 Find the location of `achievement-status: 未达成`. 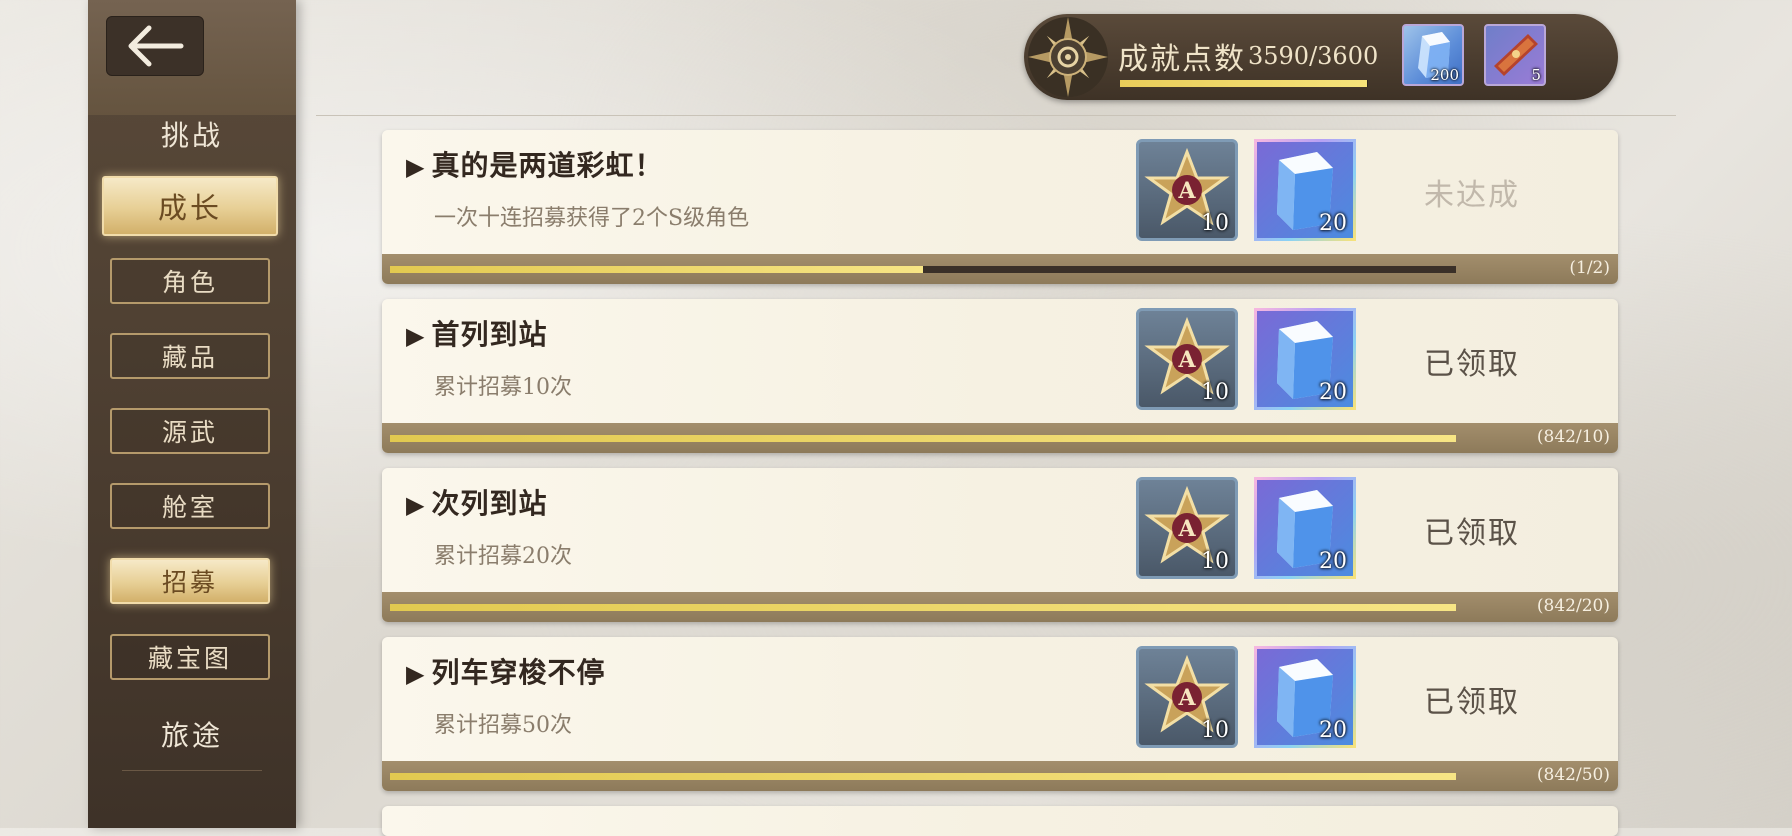

achievement-status: 未达成 is located at coordinates (1472, 192).